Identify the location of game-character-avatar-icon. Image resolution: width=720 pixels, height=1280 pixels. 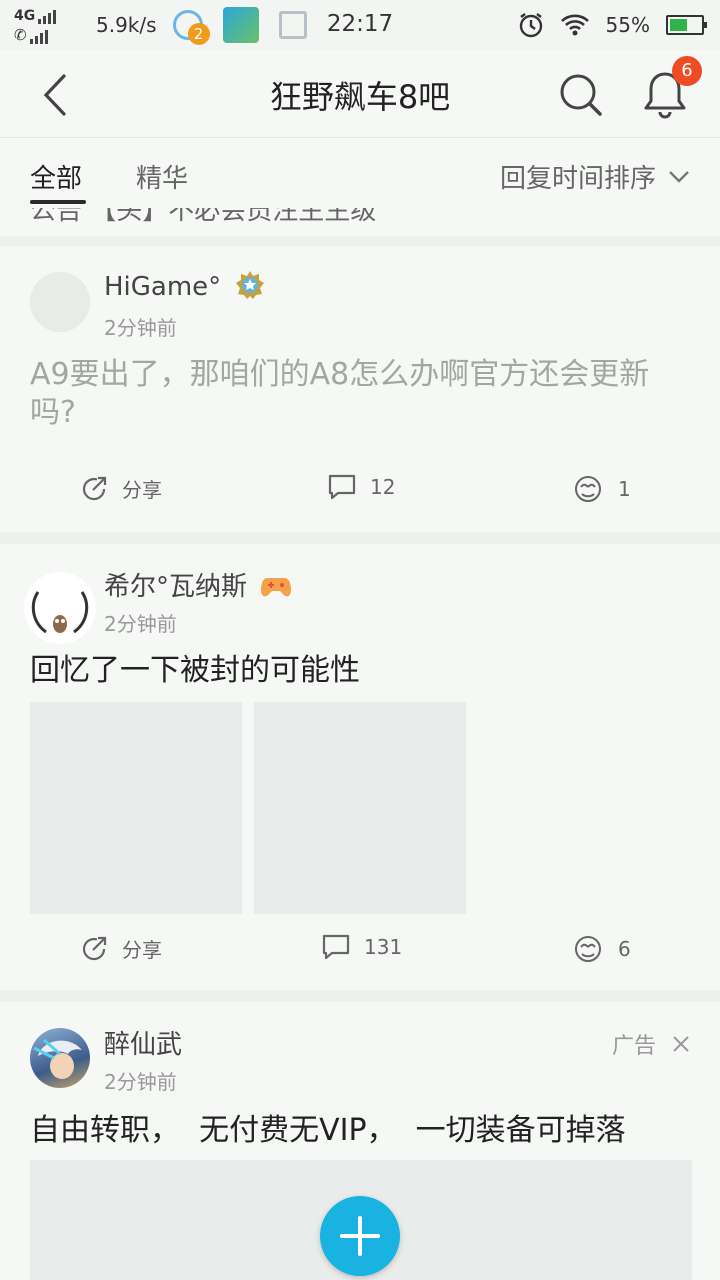
(57, 1058).